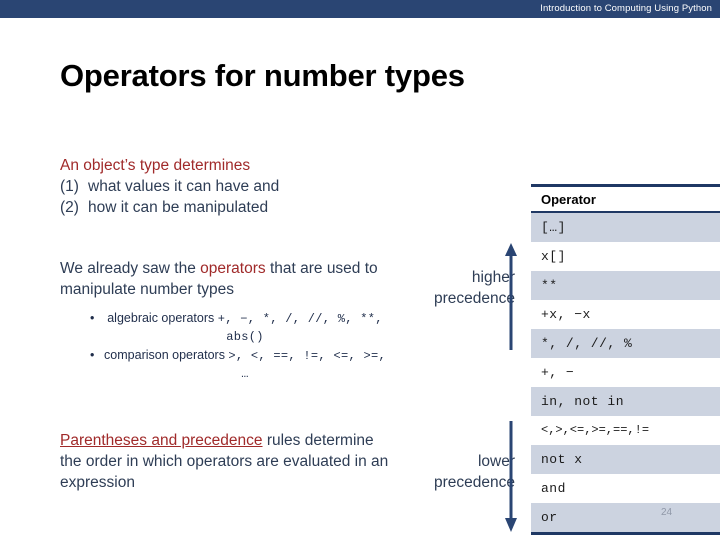  Describe the element at coordinates (625, 517) in the screenshot. I see `table-row: or` at that location.